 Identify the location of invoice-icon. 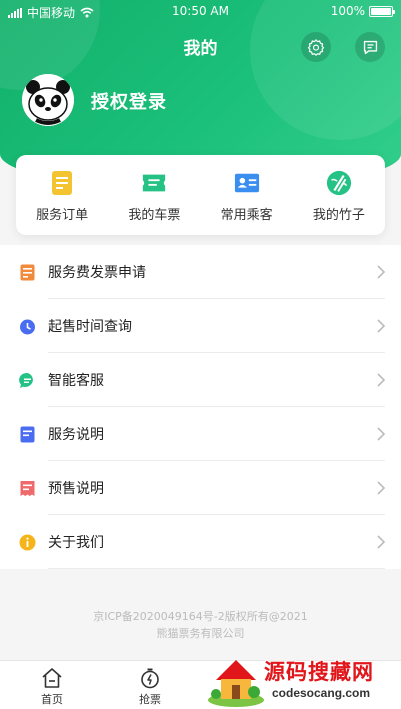
(27, 272).